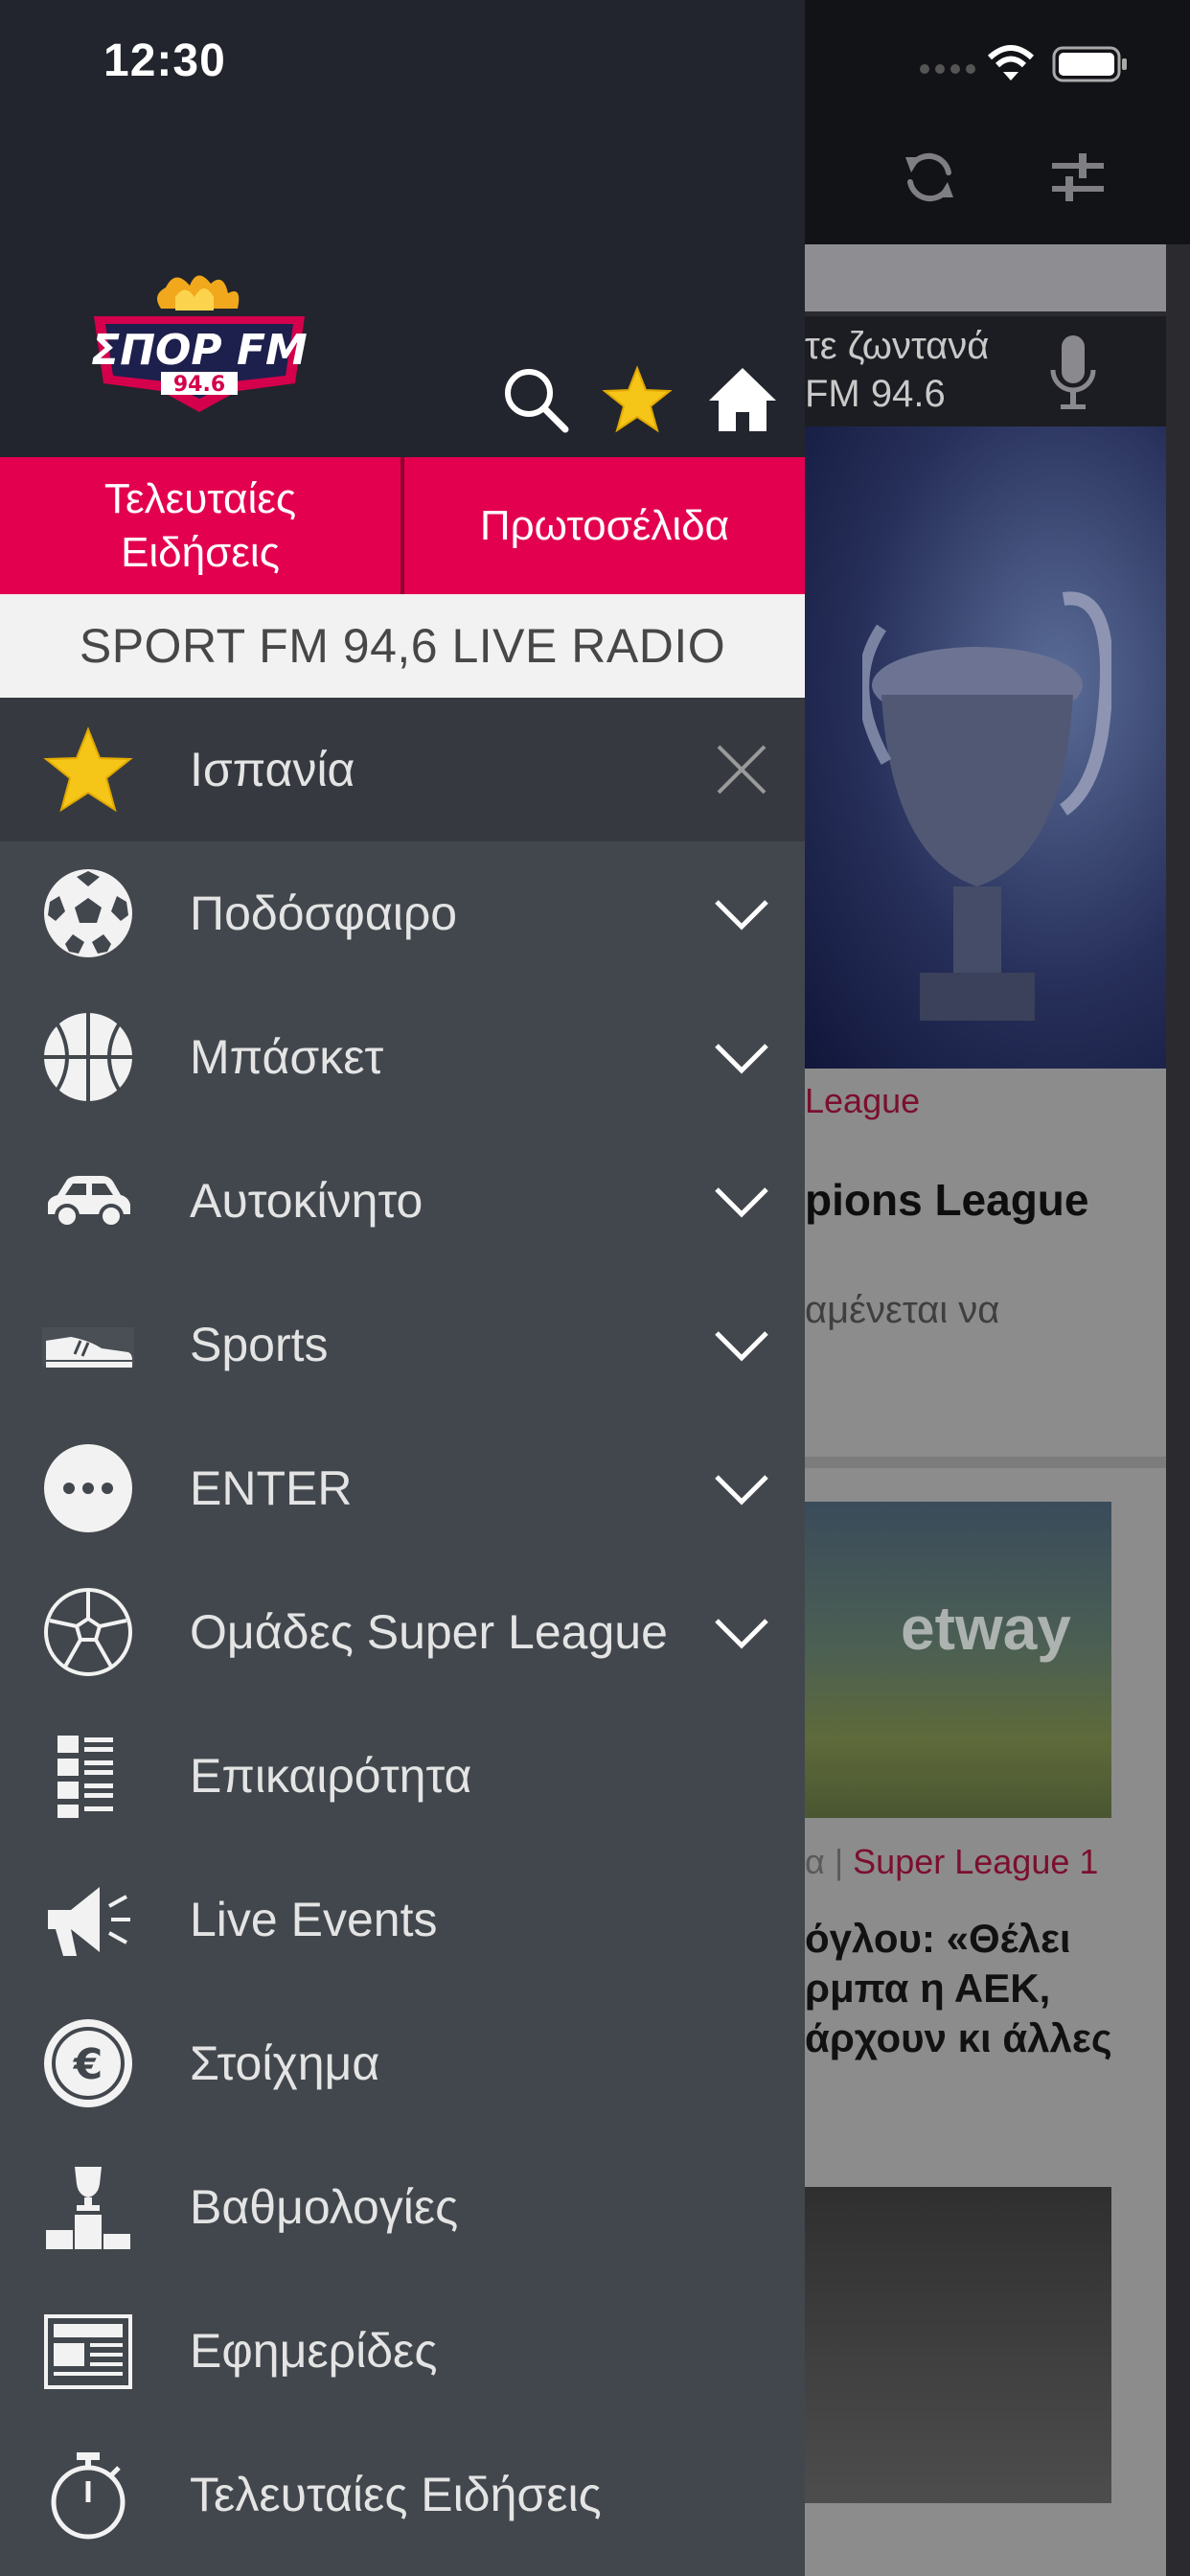  What do you see at coordinates (863, 1100) in the screenshot?
I see `card1-category: League` at bounding box center [863, 1100].